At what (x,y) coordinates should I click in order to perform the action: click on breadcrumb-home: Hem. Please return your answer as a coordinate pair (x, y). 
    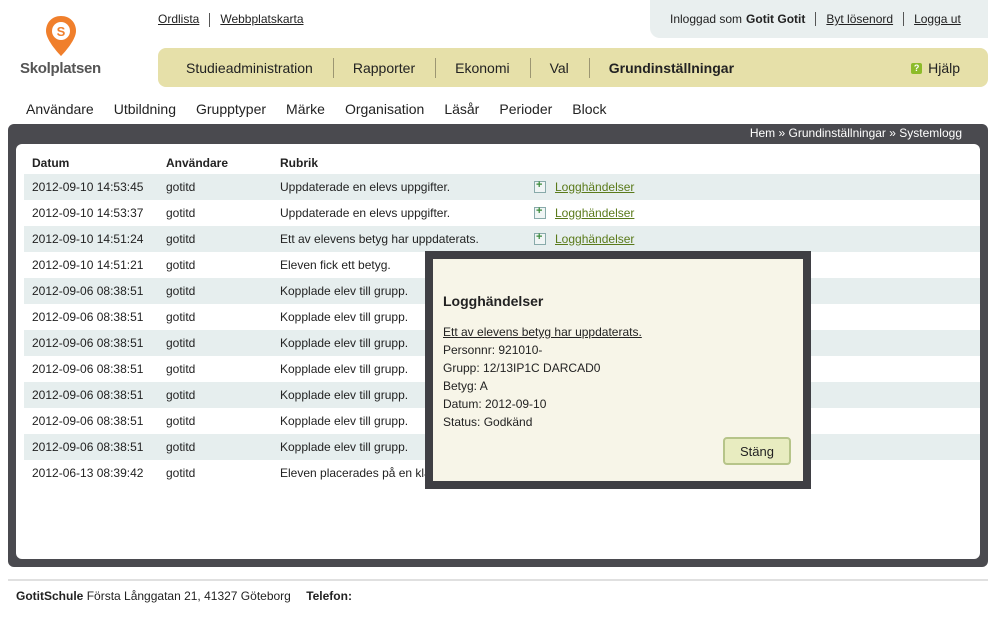
    Looking at the image, I should click on (762, 133).